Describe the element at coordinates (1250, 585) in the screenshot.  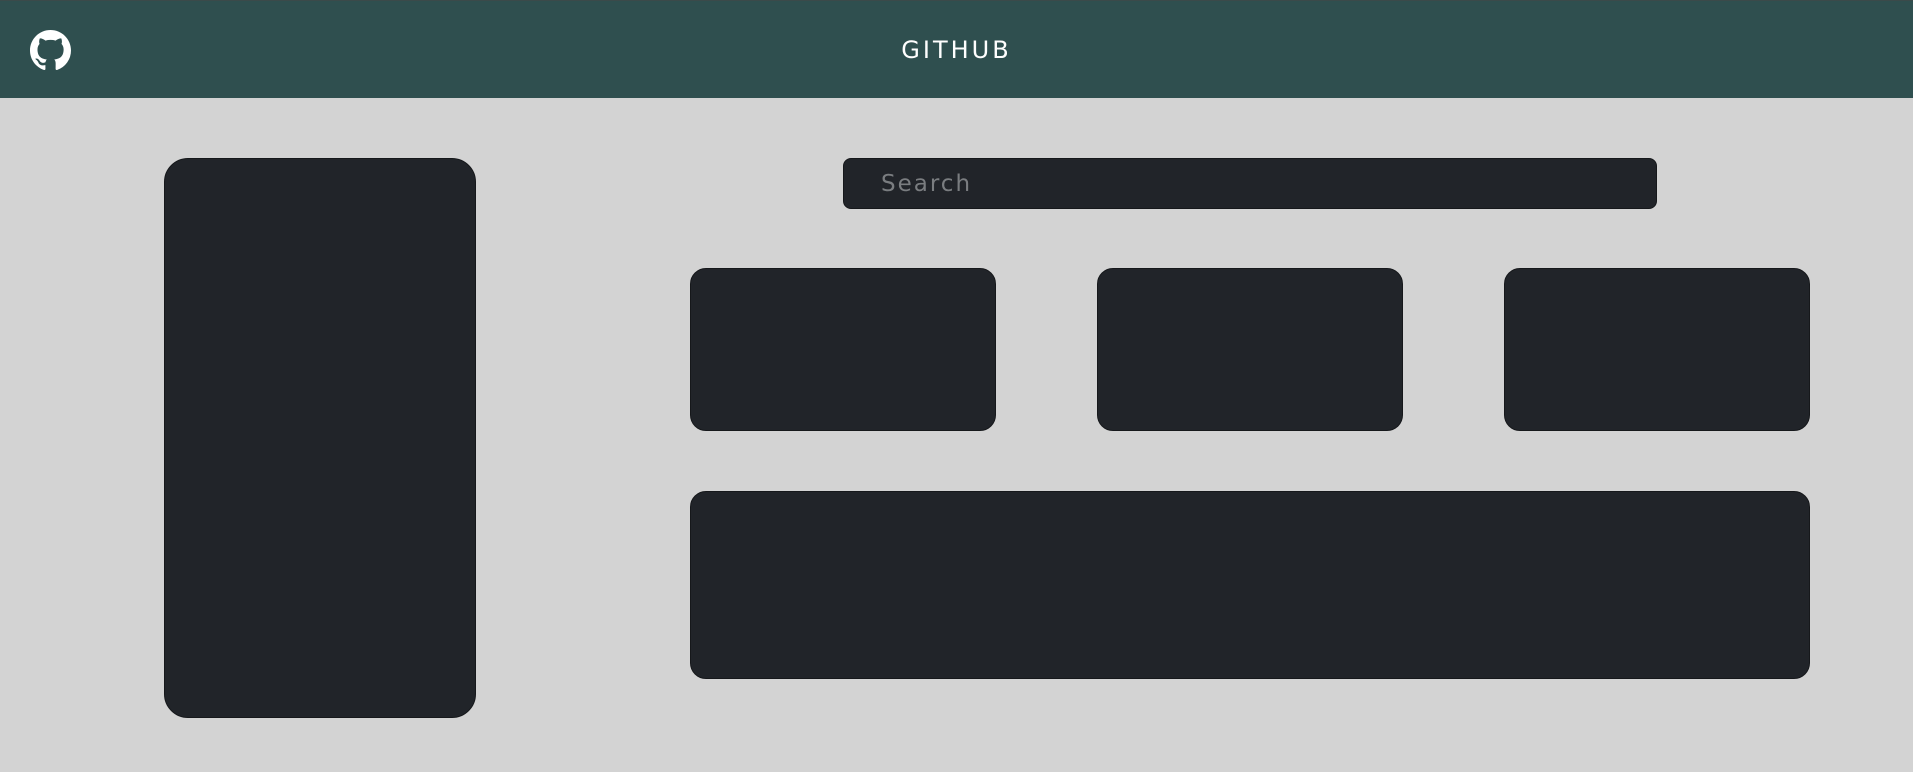
I see `repositories-panel` at that location.